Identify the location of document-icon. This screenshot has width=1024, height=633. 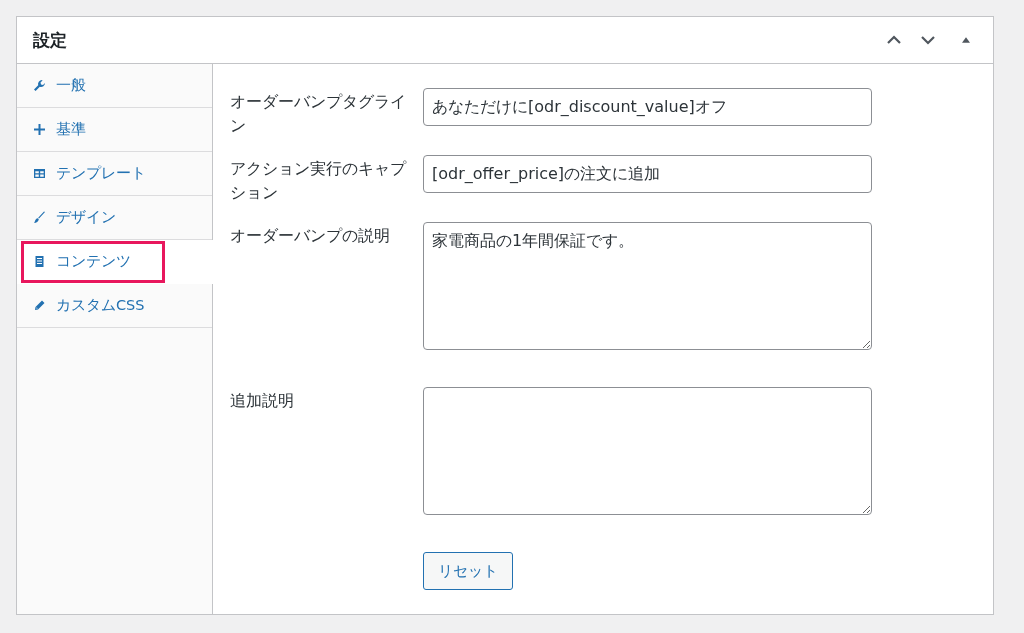
(39, 261).